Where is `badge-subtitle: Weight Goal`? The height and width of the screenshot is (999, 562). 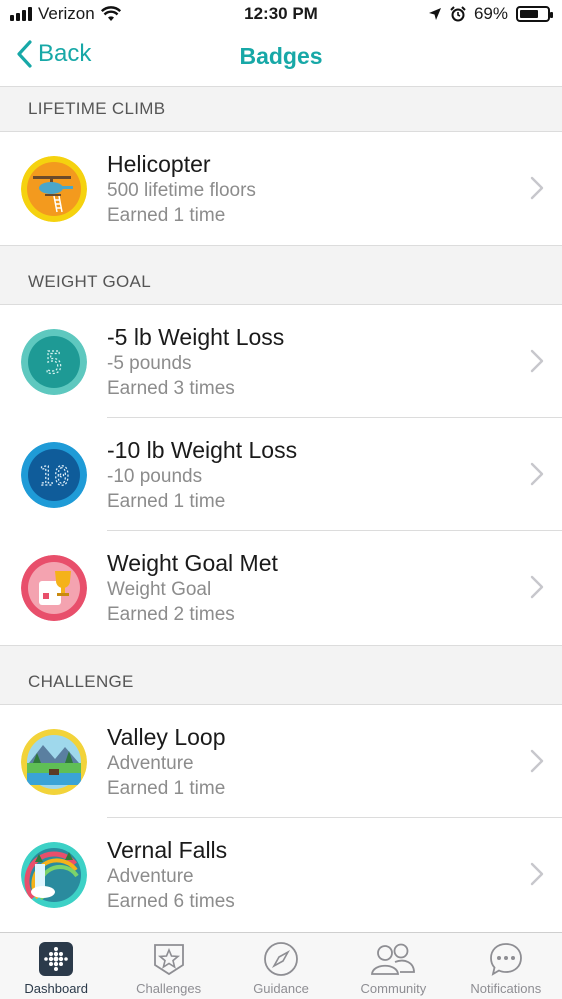 badge-subtitle: Weight Goal is located at coordinates (159, 589).